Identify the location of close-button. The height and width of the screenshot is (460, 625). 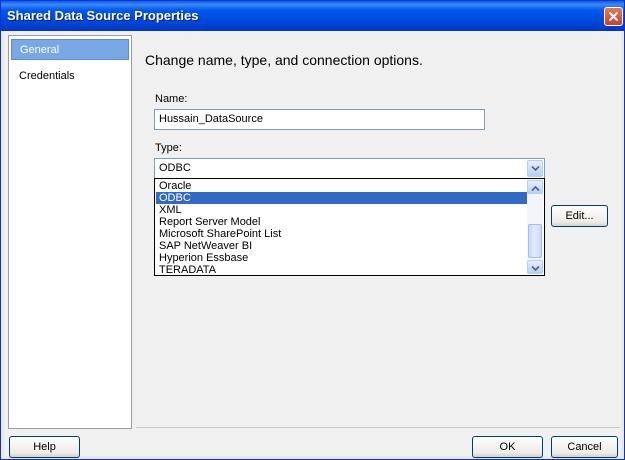
(613, 16).